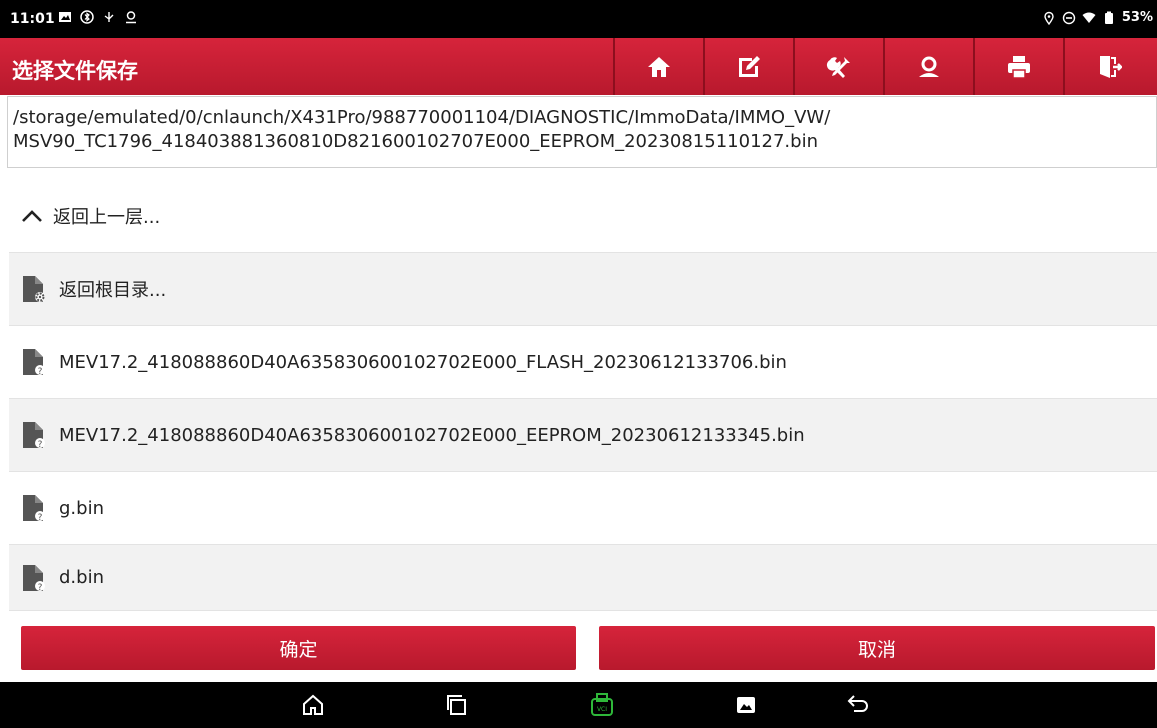 The width and height of the screenshot is (1157, 728). I want to click on edit-button, so click(748, 66).